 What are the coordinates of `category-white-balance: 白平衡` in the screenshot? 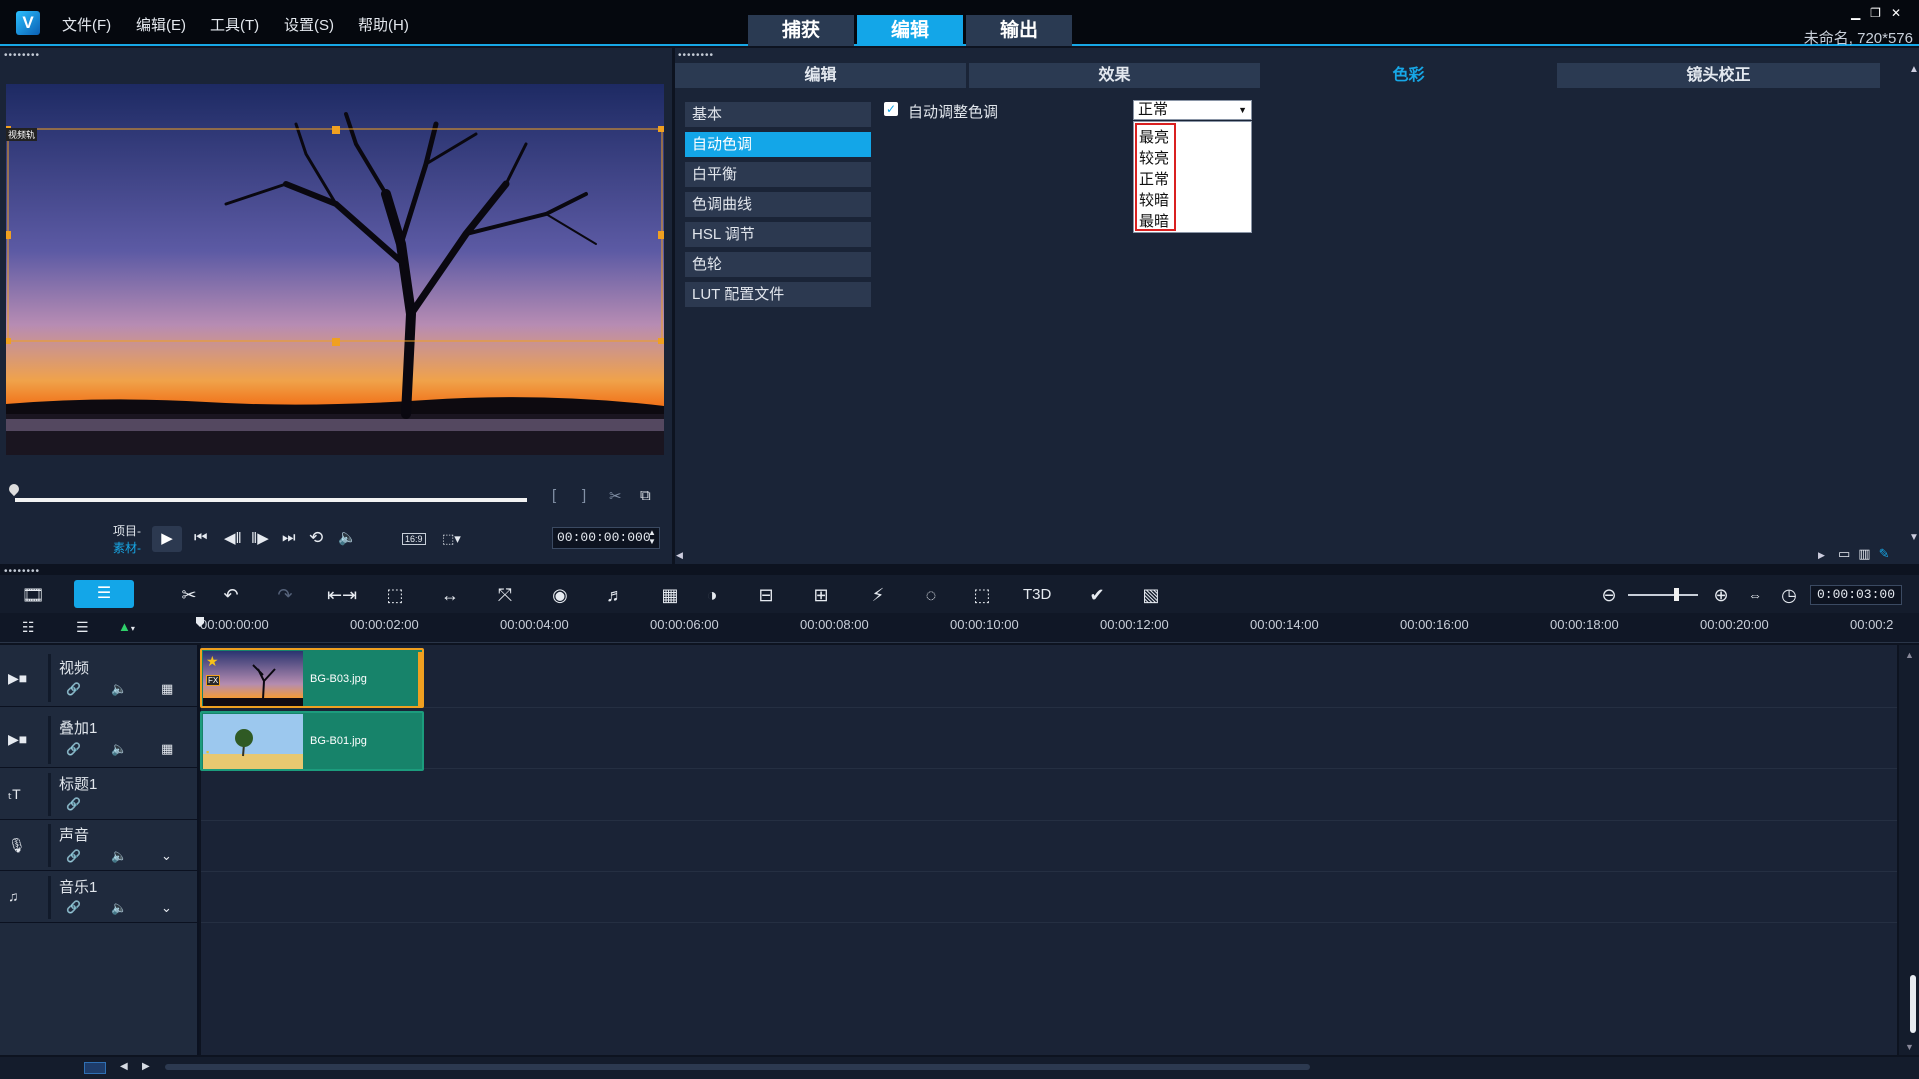 It's located at (778, 174).